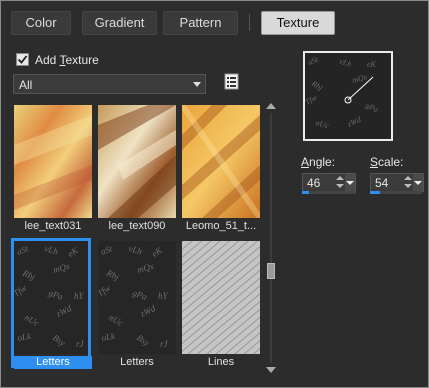 The image size is (429, 388). What do you see at coordinates (340, 182) in the screenshot?
I see `angle-spin-arrows` at bounding box center [340, 182].